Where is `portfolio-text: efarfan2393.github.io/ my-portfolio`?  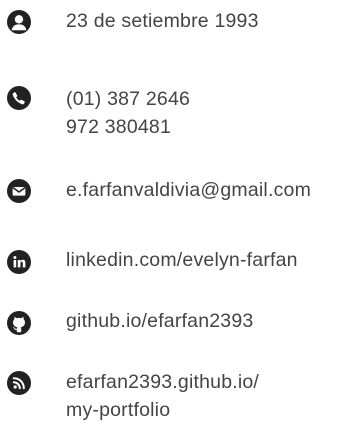 portfolio-text: efarfan2393.github.io/ my-portfolio is located at coordinates (162, 396).